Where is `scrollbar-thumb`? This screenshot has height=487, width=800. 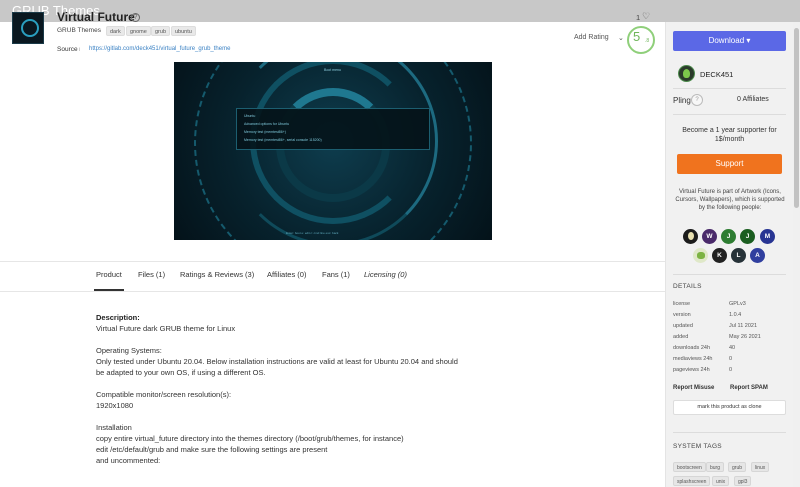
scrollbar-thumb is located at coordinates (796, 118).